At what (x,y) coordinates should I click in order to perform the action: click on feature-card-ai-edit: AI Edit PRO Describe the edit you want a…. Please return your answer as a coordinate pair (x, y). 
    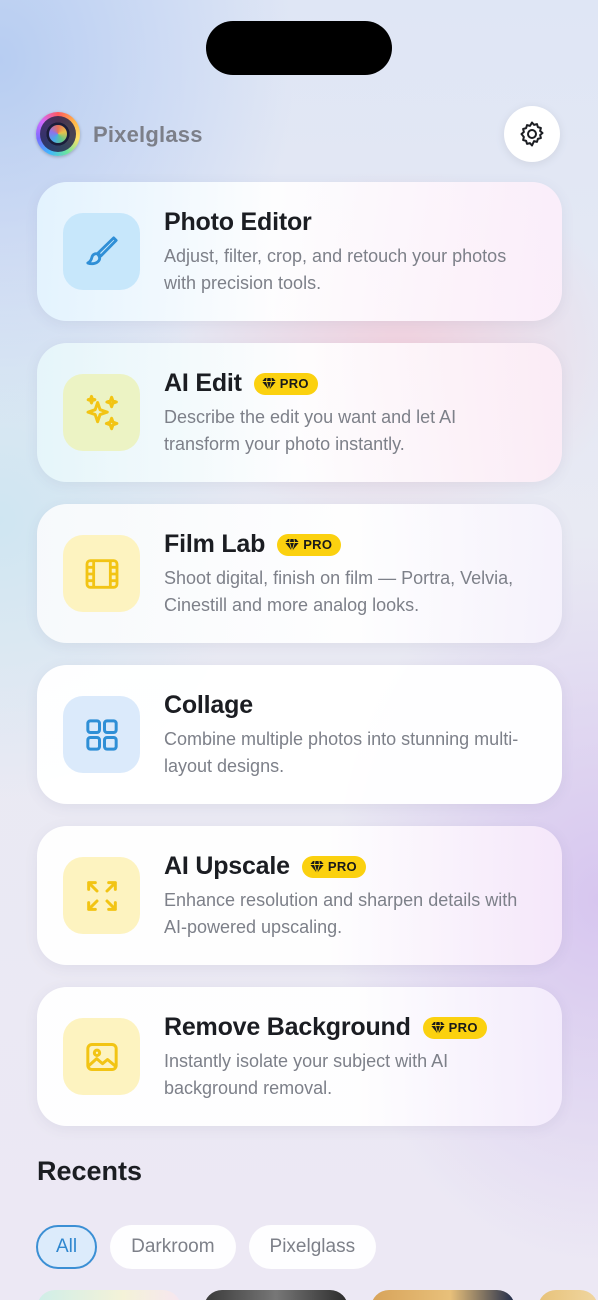
    Looking at the image, I should click on (299, 412).